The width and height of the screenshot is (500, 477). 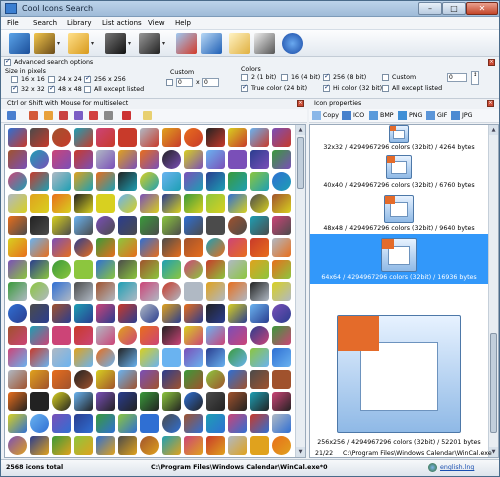 I want to click on size-256-checkbox, so click(x=87, y=78).